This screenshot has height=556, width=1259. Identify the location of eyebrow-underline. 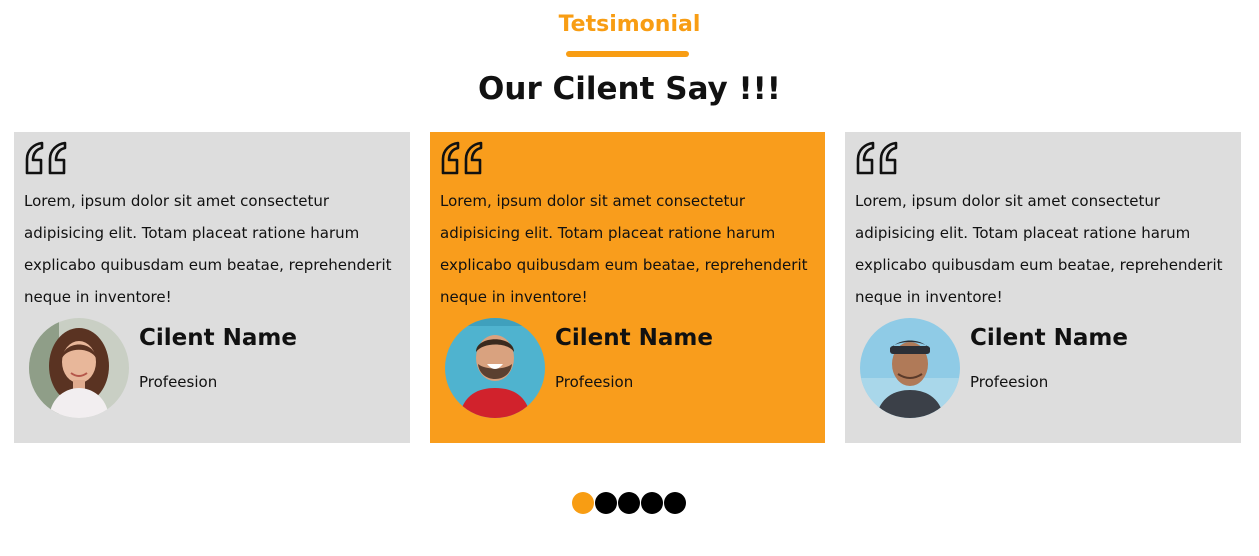
(627, 54).